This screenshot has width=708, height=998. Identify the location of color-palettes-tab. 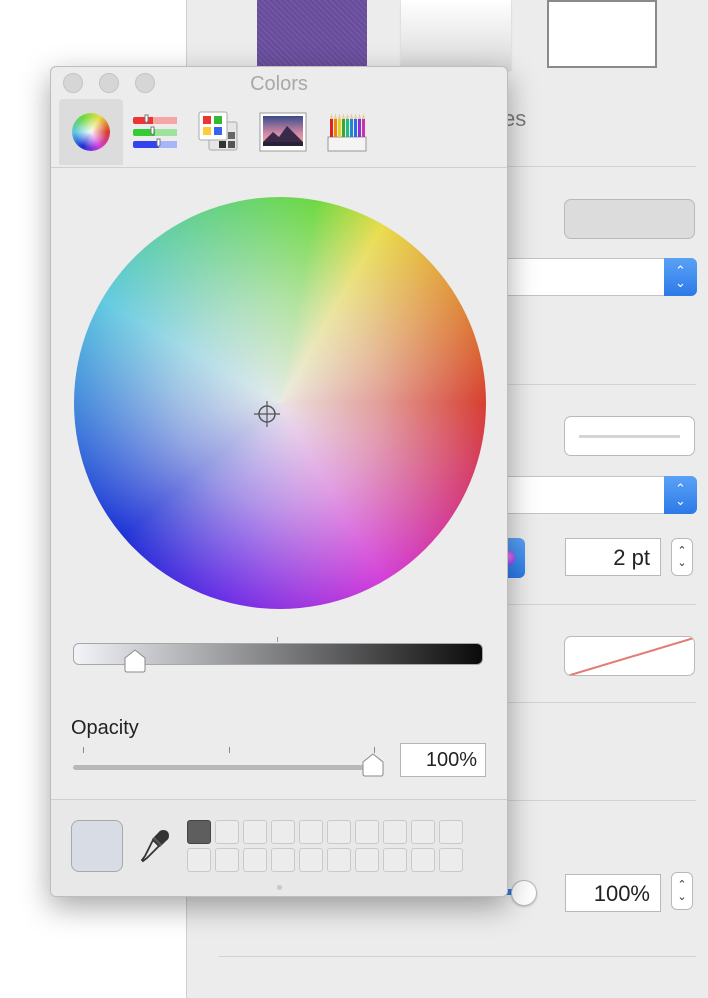
(219, 132).